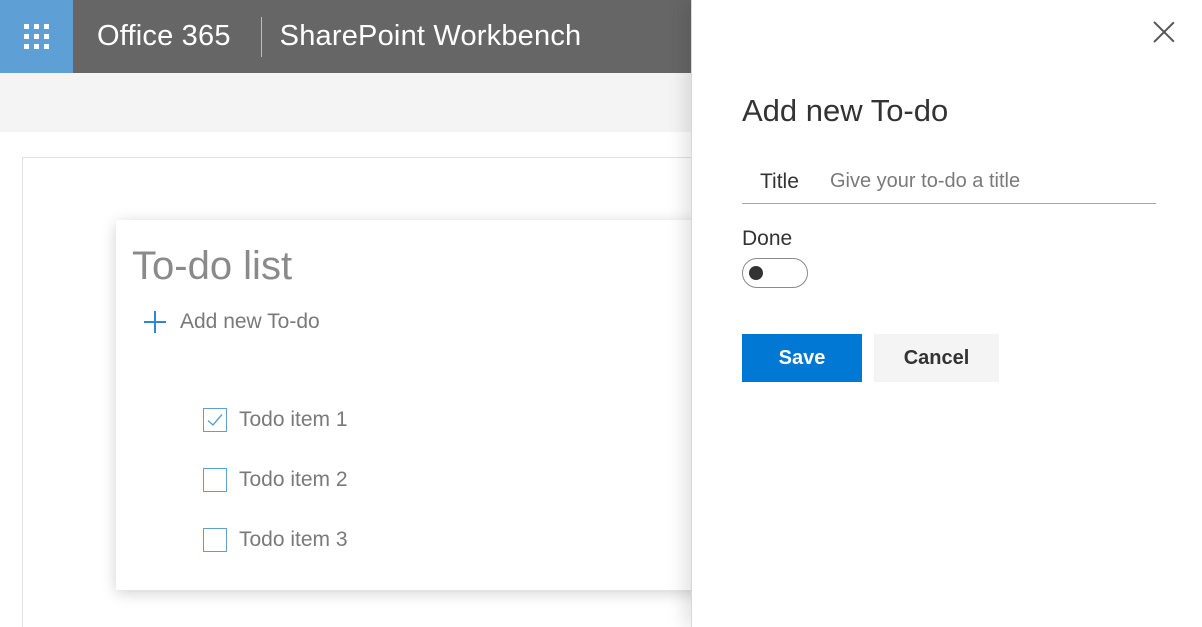 The height and width of the screenshot is (627, 1202). Describe the element at coordinates (775, 273) in the screenshot. I see `done-toggle` at that location.